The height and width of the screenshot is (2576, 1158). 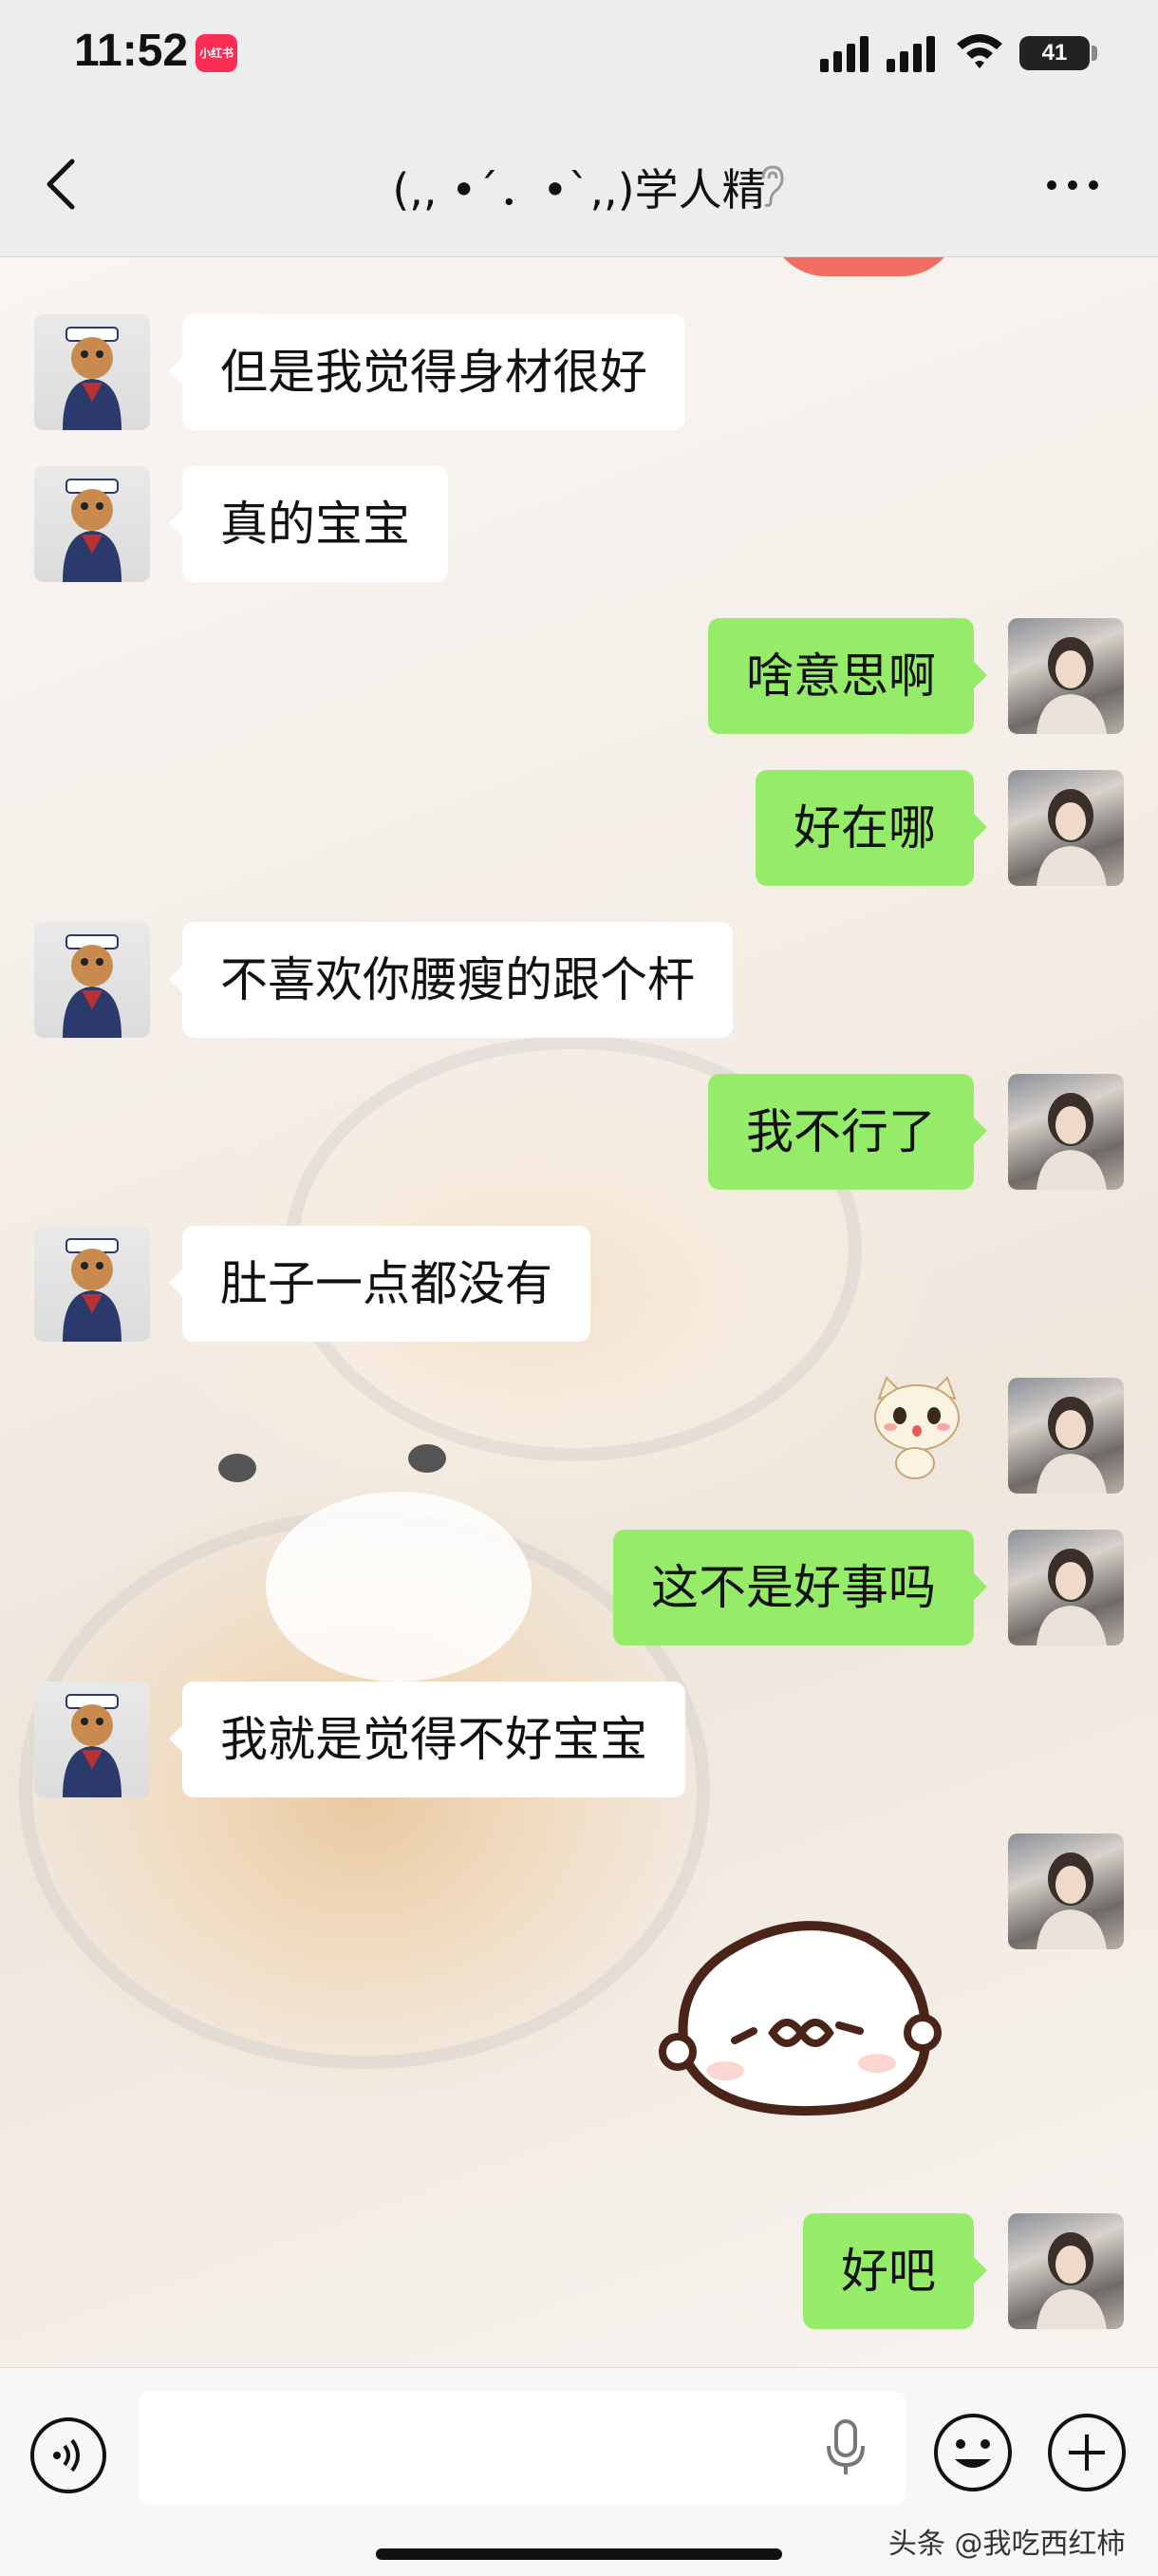 What do you see at coordinates (973, 2452) in the screenshot?
I see `emoji-icon` at bounding box center [973, 2452].